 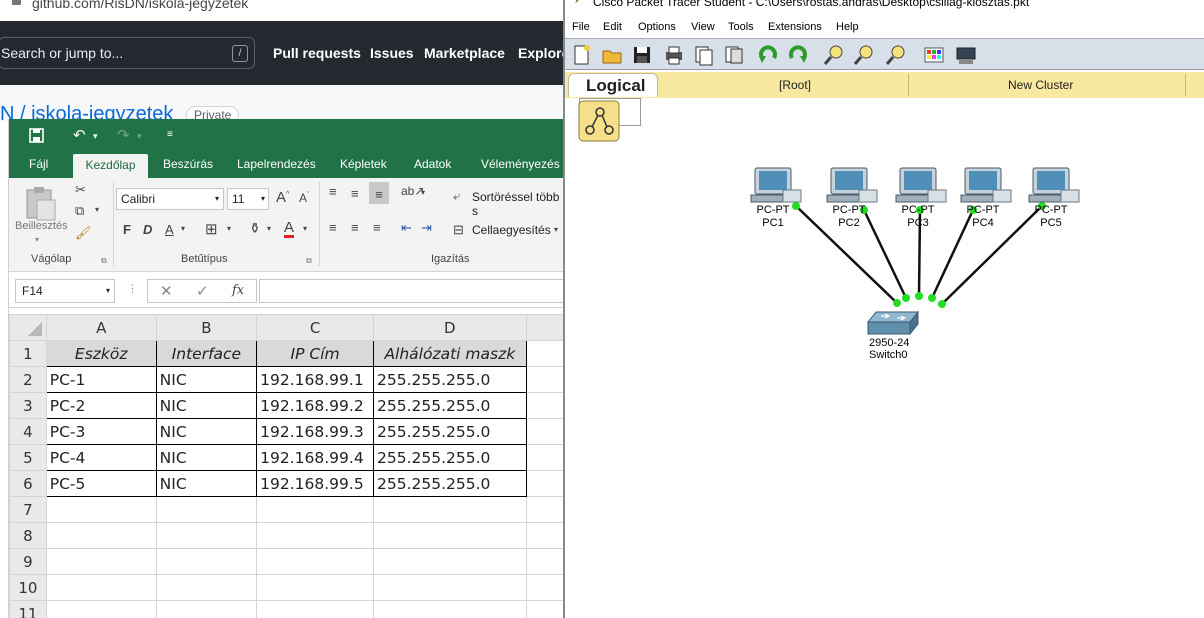 I want to click on merge-dropdown-icon: ▾, so click(x=556, y=229).